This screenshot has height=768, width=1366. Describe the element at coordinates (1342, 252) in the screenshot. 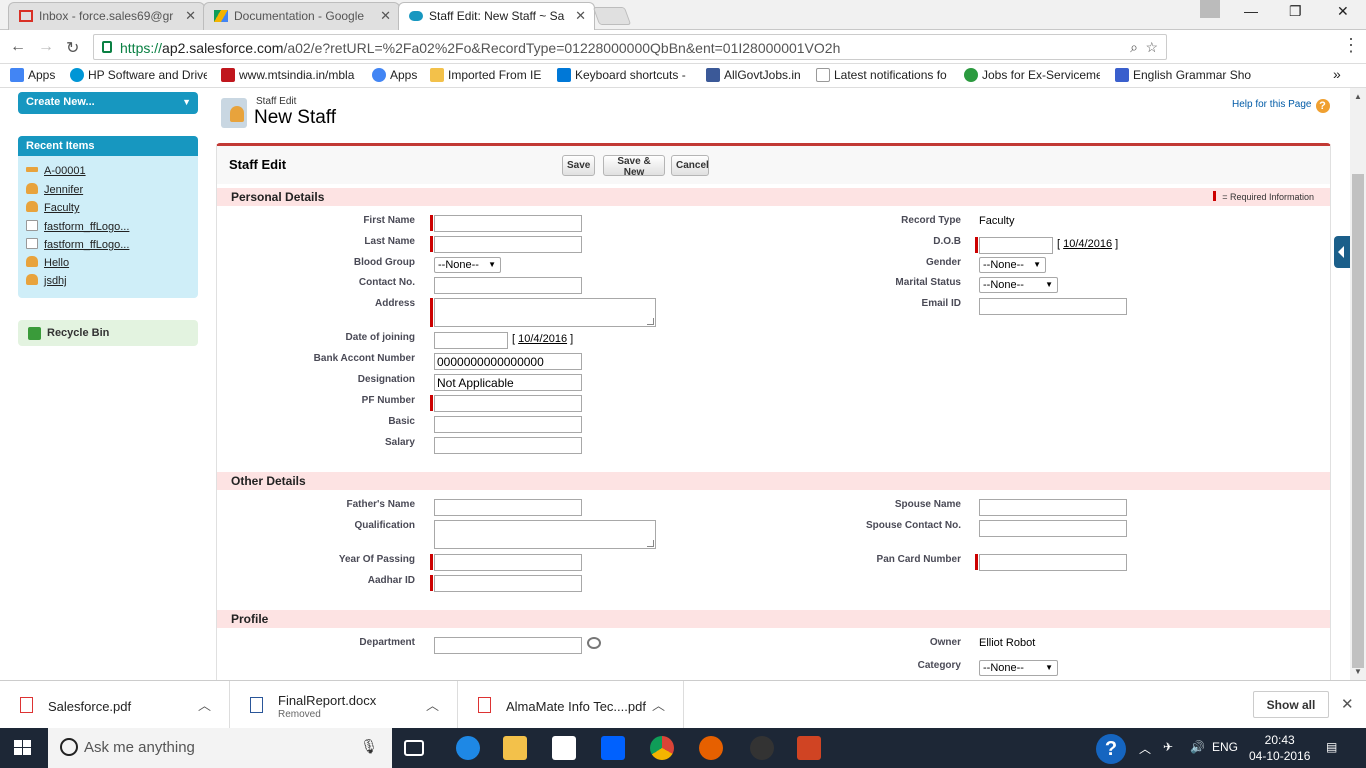

I see `sidebar-collapse-handle` at that location.